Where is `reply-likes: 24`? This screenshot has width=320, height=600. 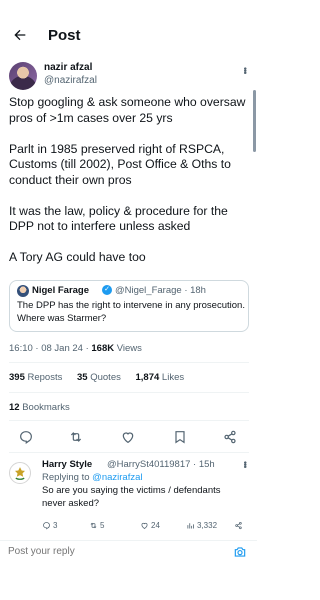 reply-likes: 24 is located at coordinates (150, 525).